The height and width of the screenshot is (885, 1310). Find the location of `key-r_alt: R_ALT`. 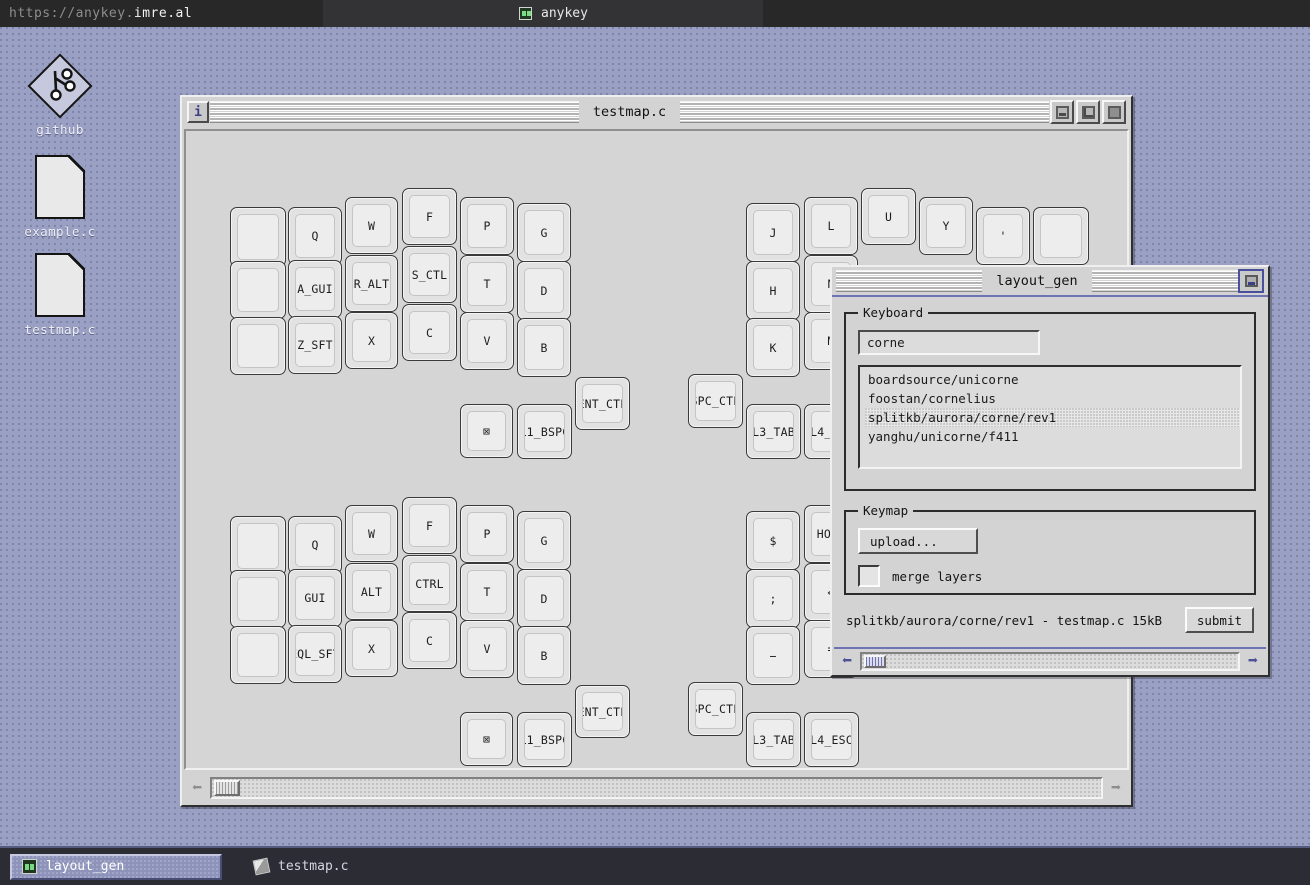

key-r_alt: R_ALT is located at coordinates (371, 283).